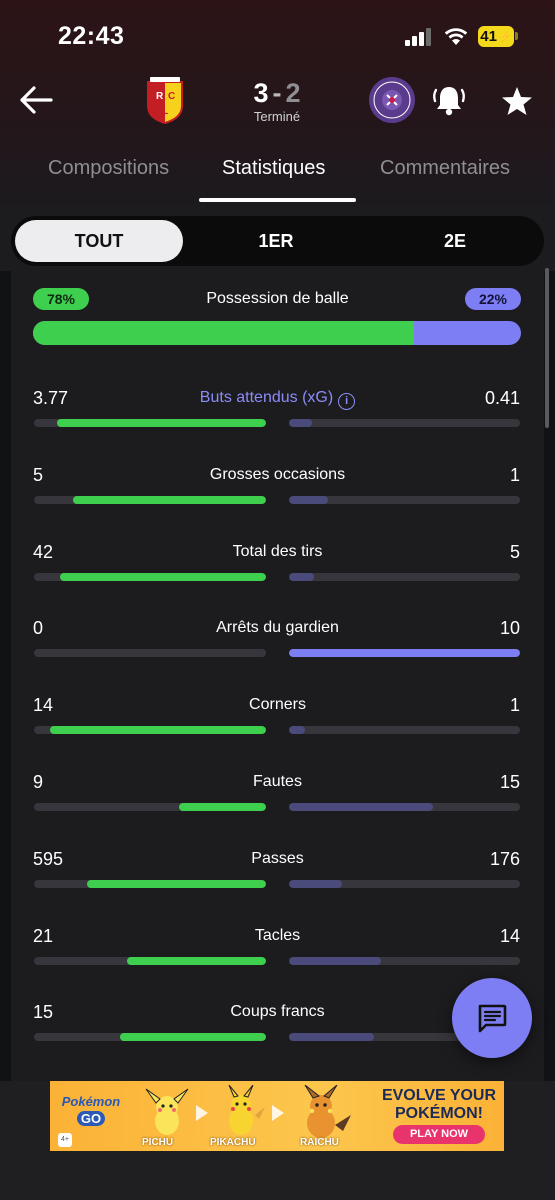  What do you see at coordinates (419, 37) in the screenshot?
I see `cellular-signal-icon` at bounding box center [419, 37].